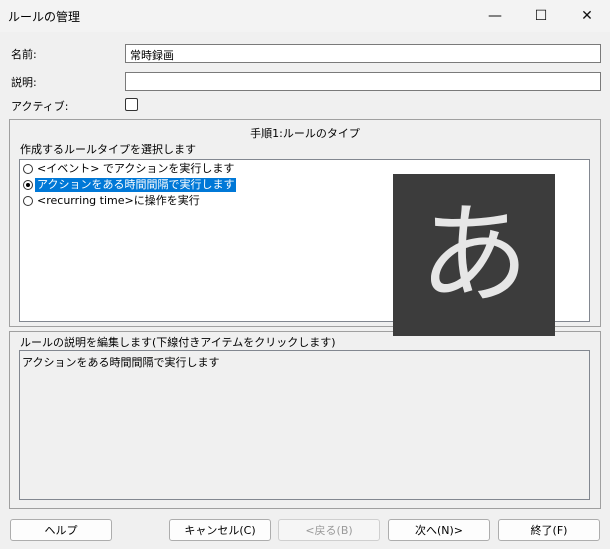 The image size is (610, 549). Describe the element at coordinates (24, 82) in the screenshot. I see `description-label: 説明:` at that location.